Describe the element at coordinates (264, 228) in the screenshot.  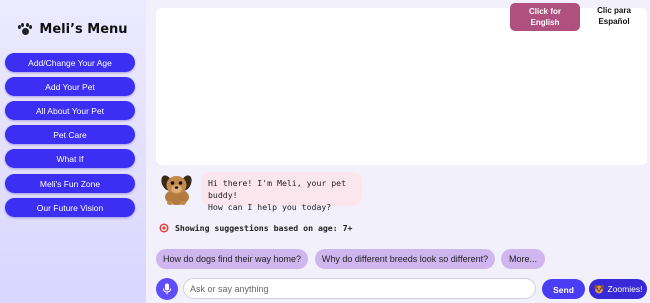
I see `suggestions-note-text: Showing suggestions based on age: 7+` at that location.